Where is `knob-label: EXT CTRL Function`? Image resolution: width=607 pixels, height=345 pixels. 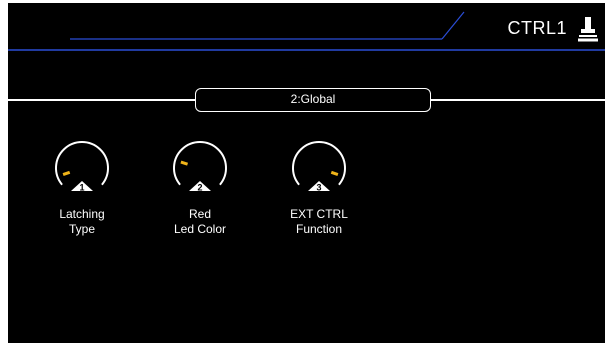 knob-label: EXT CTRL Function is located at coordinates (319, 222).